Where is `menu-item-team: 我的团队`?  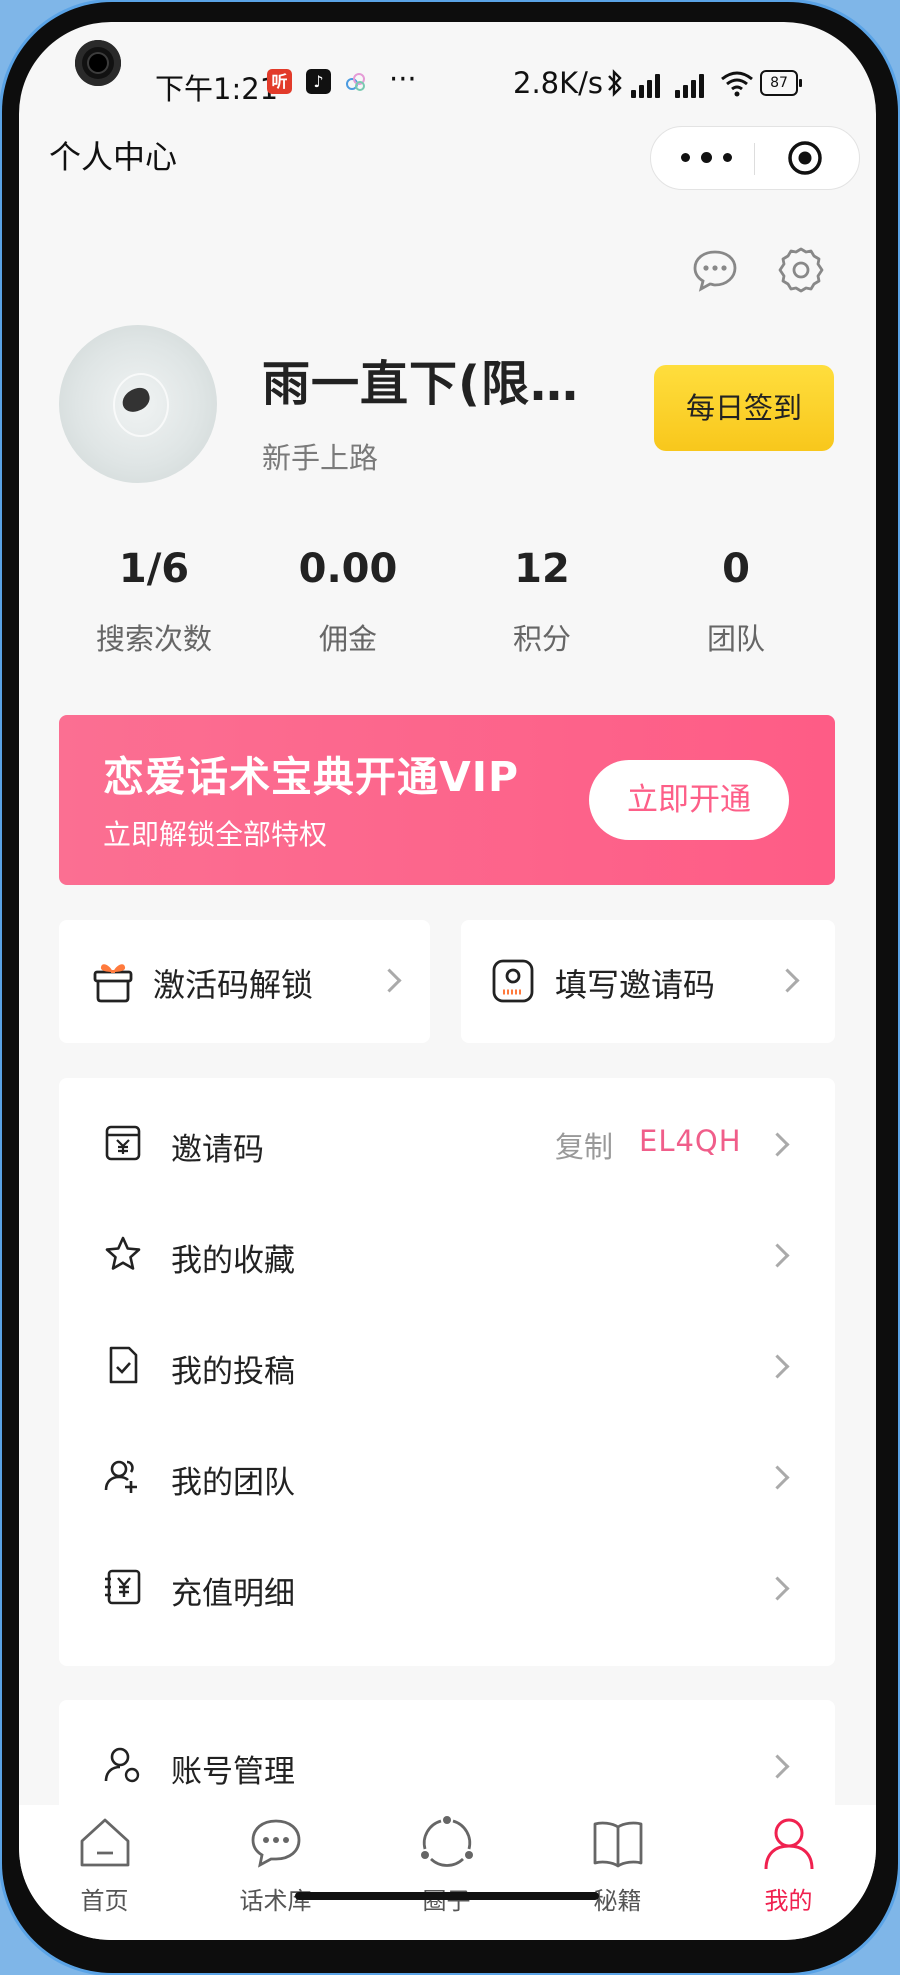
menu-item-team: 我的团队 is located at coordinates (447, 1476).